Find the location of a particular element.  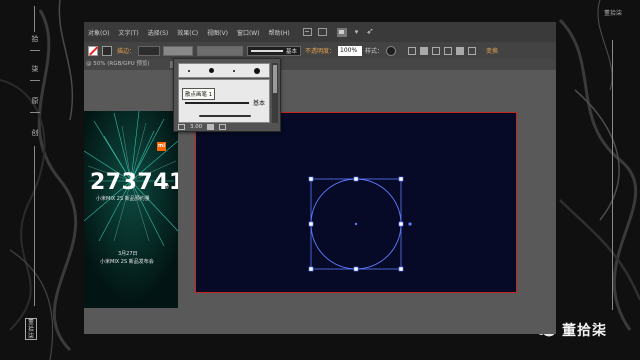

firework-burst is located at coordinates (131, 209).